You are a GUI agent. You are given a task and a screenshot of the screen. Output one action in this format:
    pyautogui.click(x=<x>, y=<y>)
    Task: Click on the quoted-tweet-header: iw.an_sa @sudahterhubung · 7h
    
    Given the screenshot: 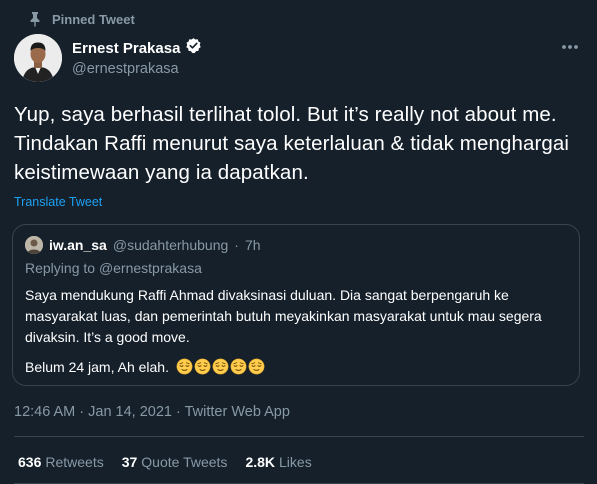 What is the action you would take?
    pyautogui.click(x=143, y=245)
    